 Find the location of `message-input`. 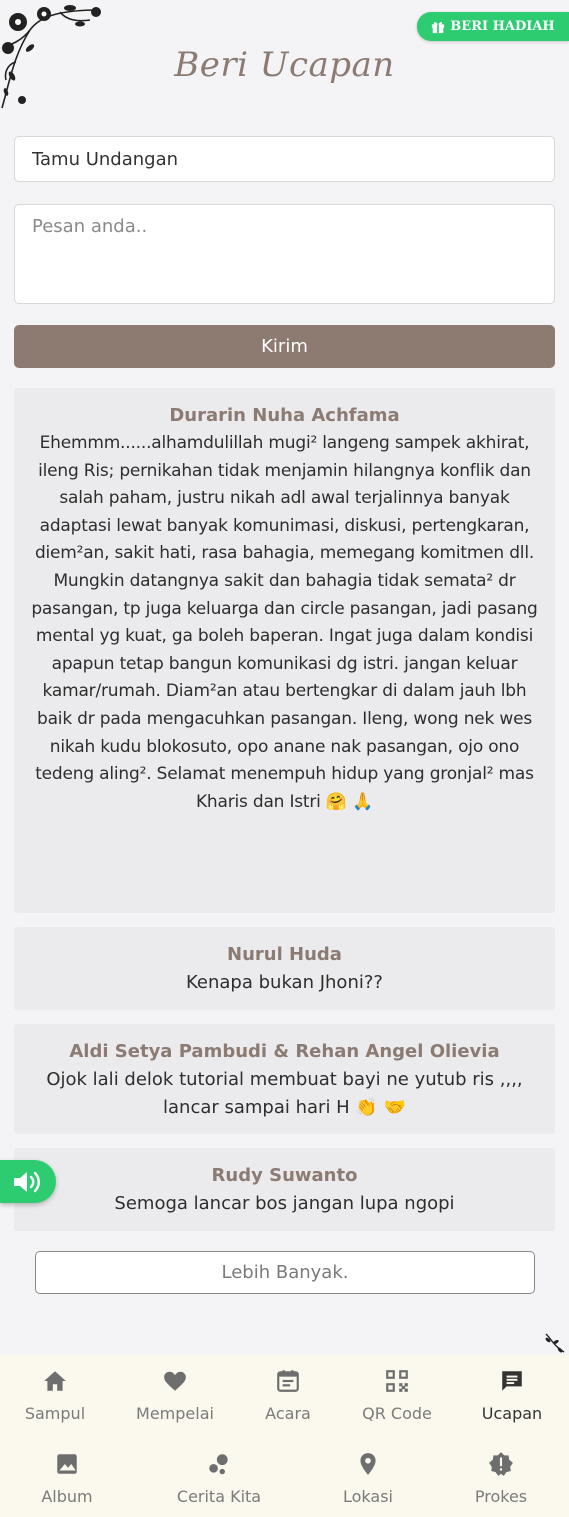

message-input is located at coordinates (284, 254).